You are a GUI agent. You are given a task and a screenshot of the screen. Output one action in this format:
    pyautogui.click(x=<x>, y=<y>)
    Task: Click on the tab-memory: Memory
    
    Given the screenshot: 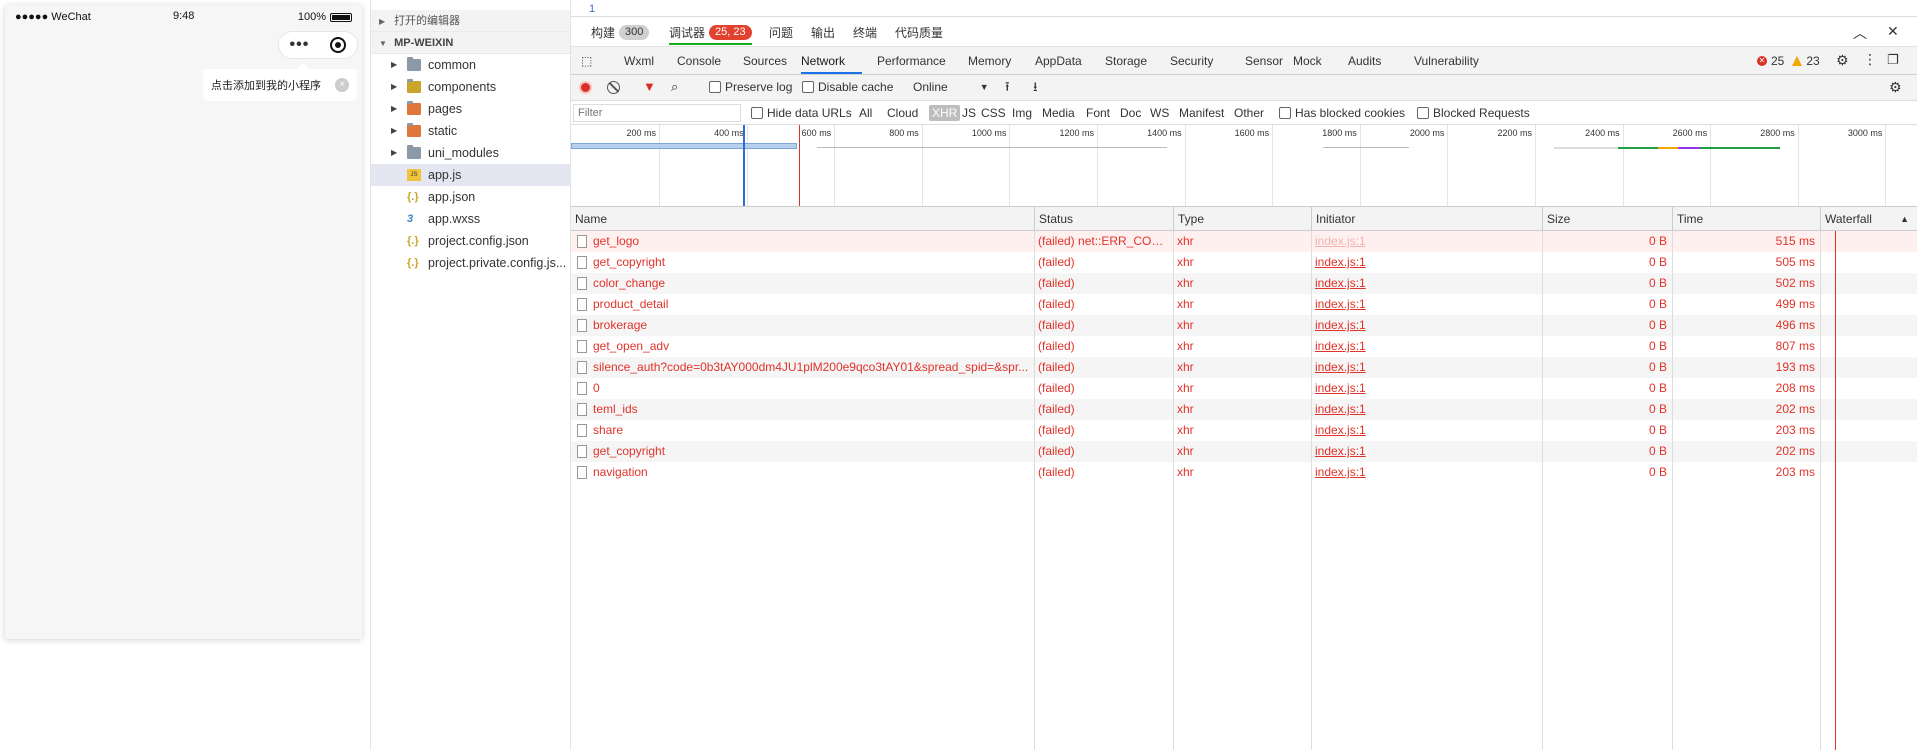 What is the action you would take?
    pyautogui.click(x=989, y=61)
    